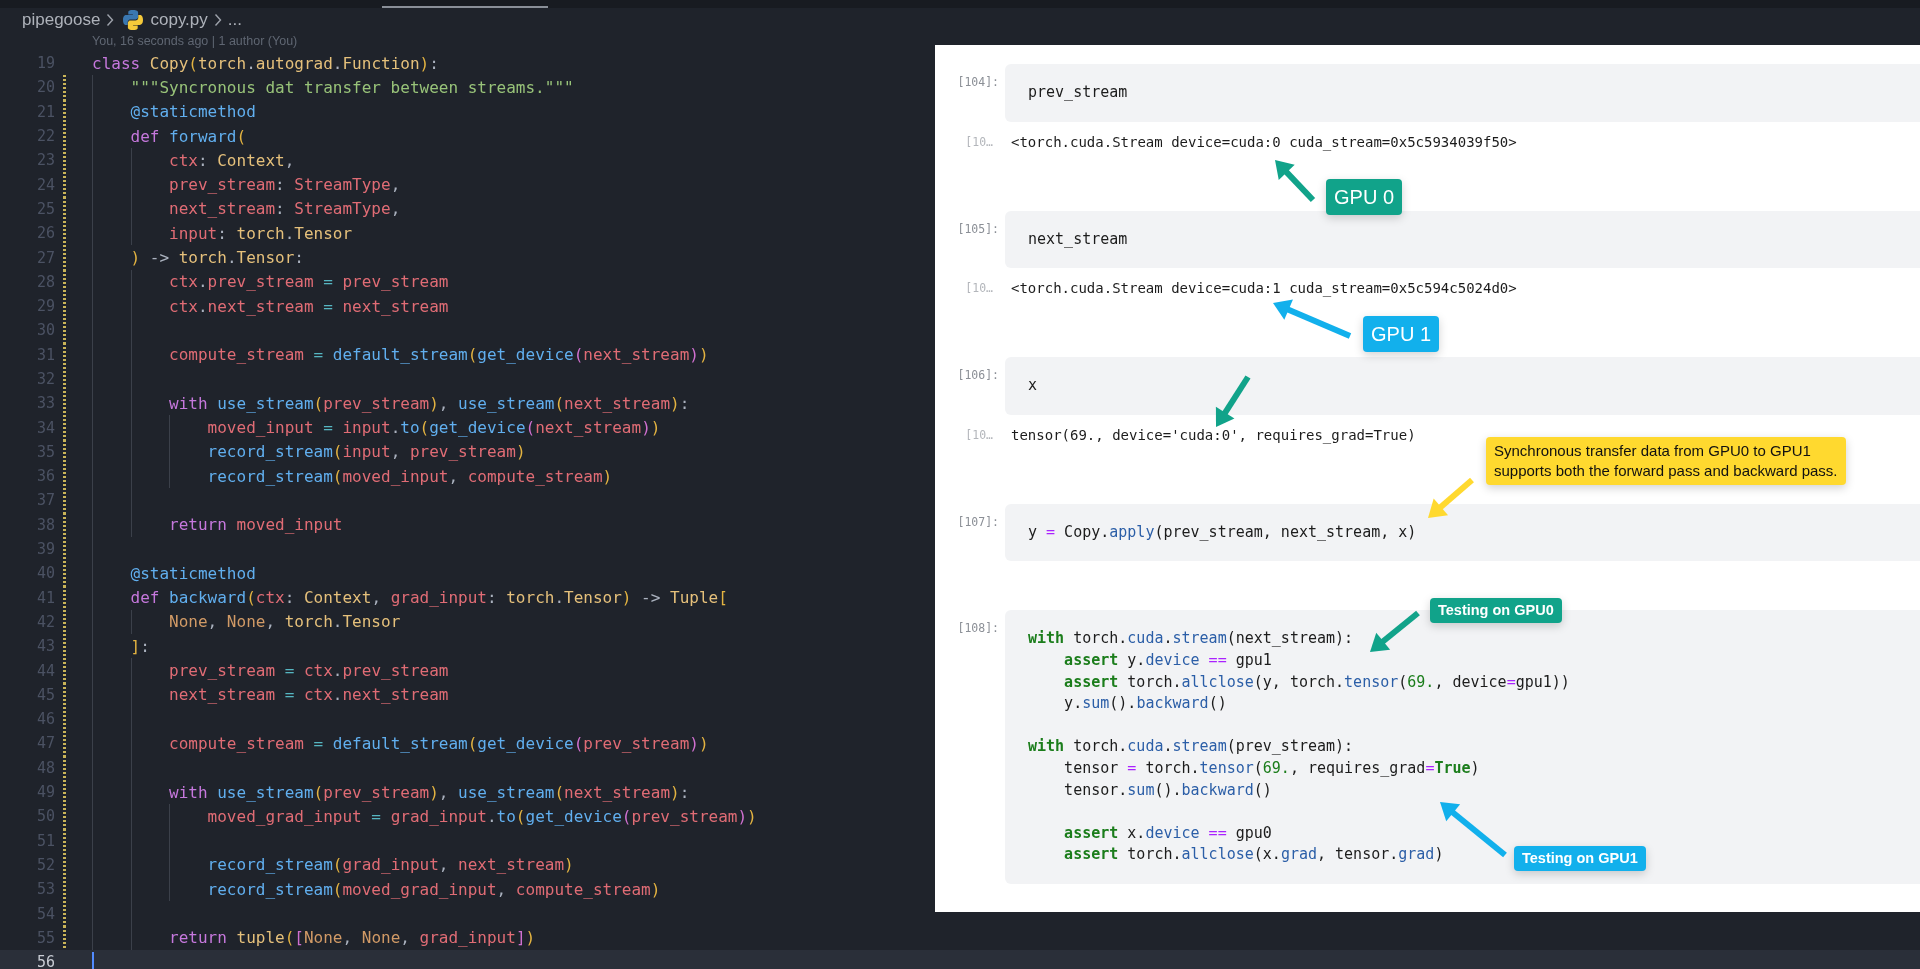 The width and height of the screenshot is (1920, 969). What do you see at coordinates (45, 792) in the screenshot?
I see `line-number: 49` at bounding box center [45, 792].